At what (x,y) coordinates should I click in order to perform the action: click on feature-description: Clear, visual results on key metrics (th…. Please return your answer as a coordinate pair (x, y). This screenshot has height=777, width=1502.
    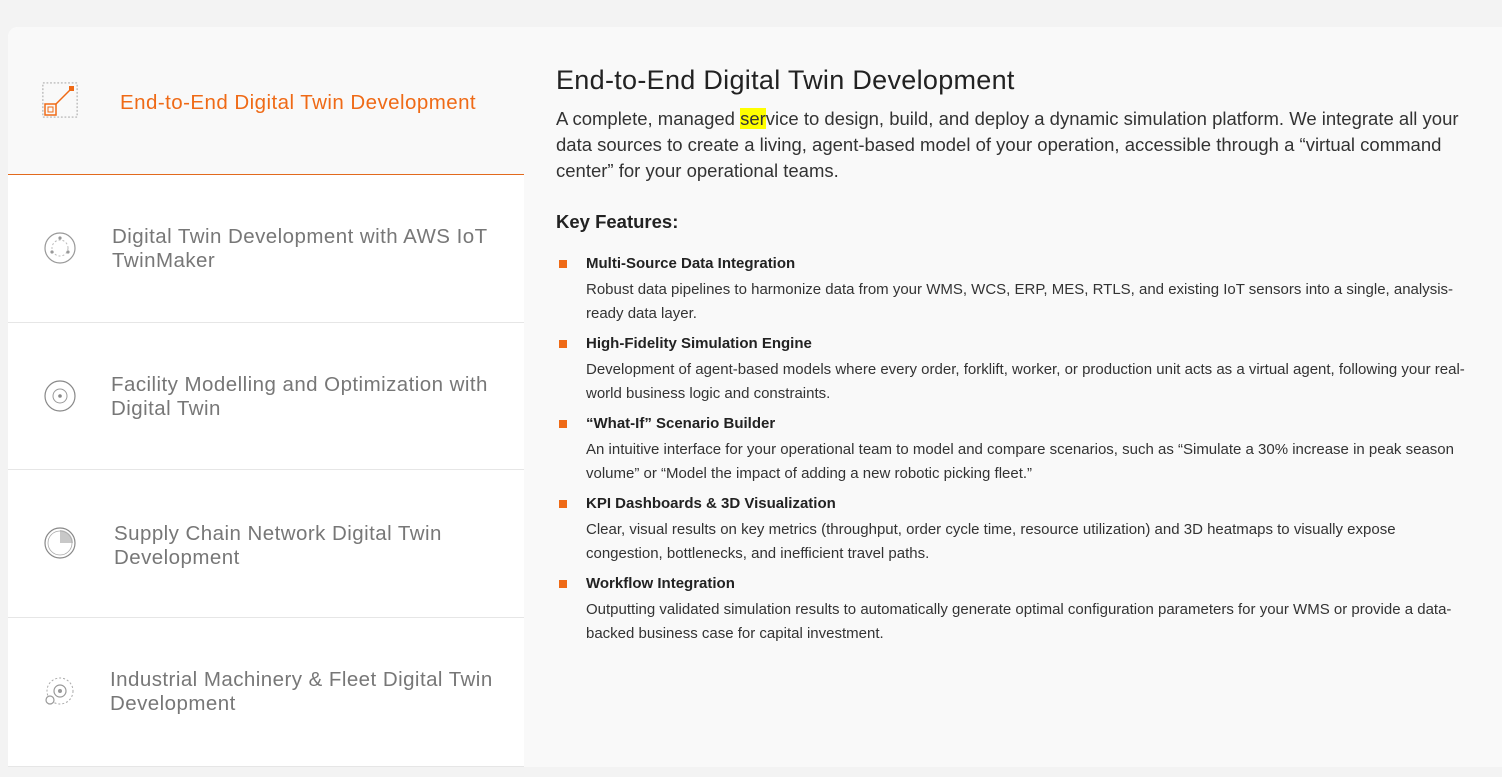
    Looking at the image, I should click on (991, 541).